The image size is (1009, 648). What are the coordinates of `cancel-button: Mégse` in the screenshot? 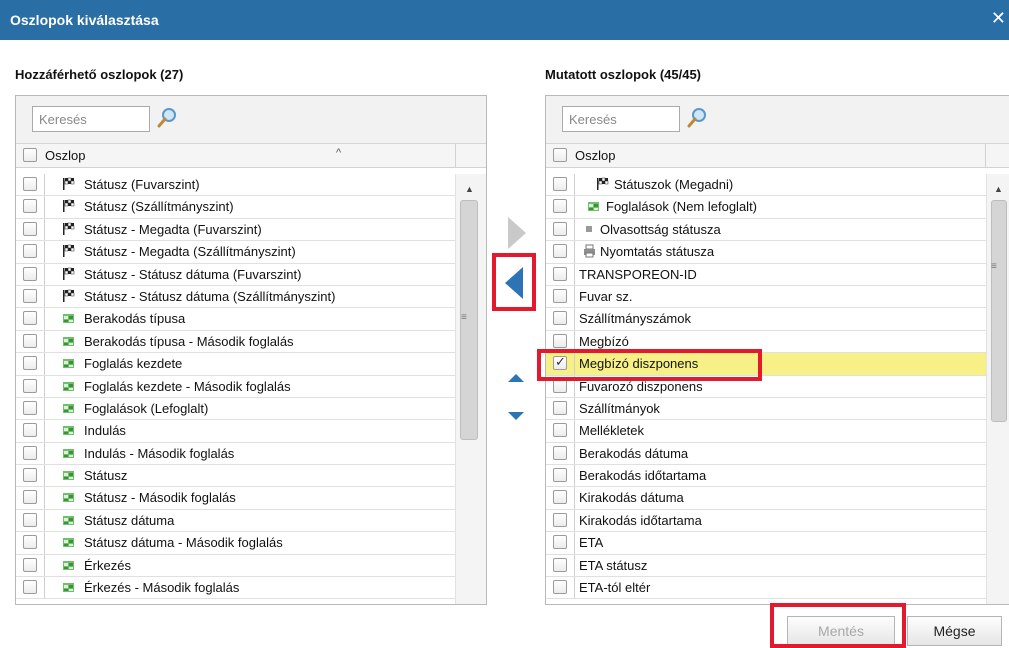 It's located at (954, 631).